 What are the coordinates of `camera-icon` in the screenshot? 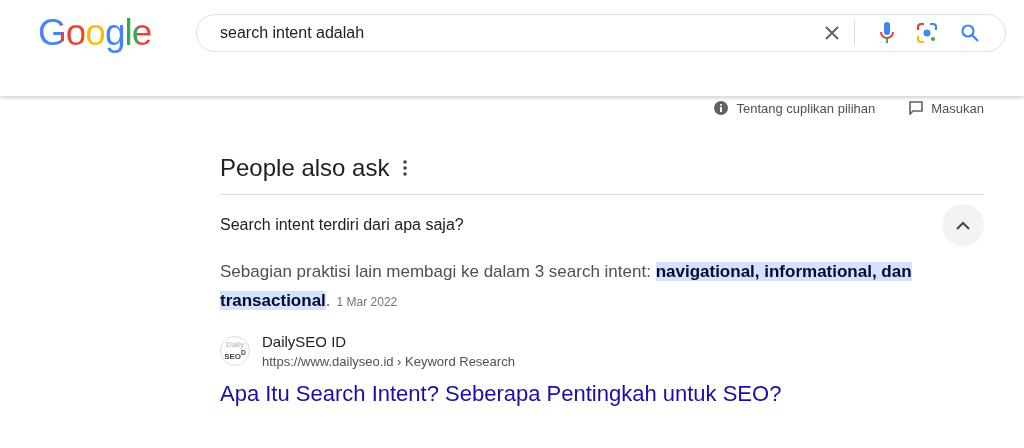 It's located at (927, 33).